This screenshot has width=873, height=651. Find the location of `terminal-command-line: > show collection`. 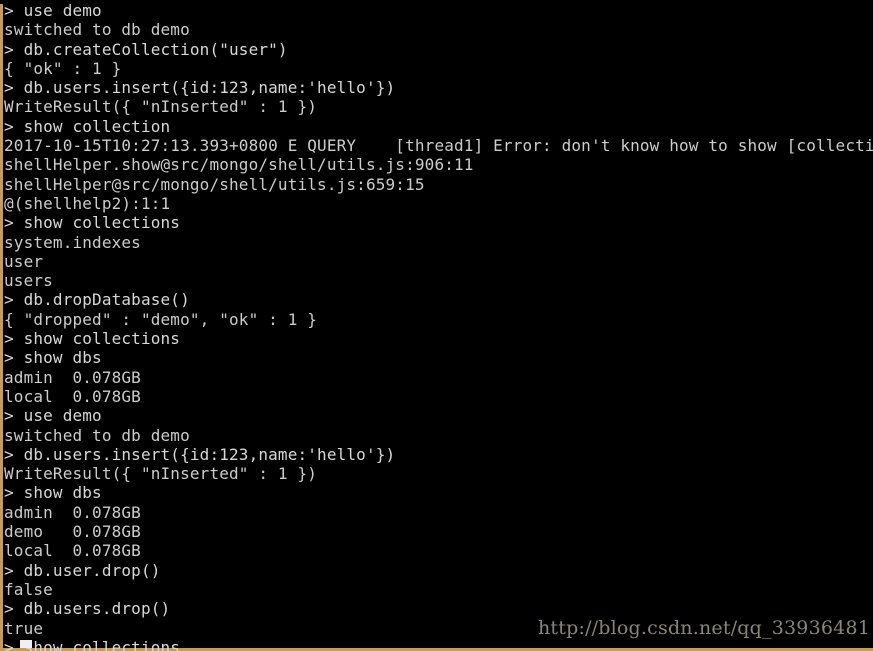

terminal-command-line: > show collection is located at coordinates (87, 126).